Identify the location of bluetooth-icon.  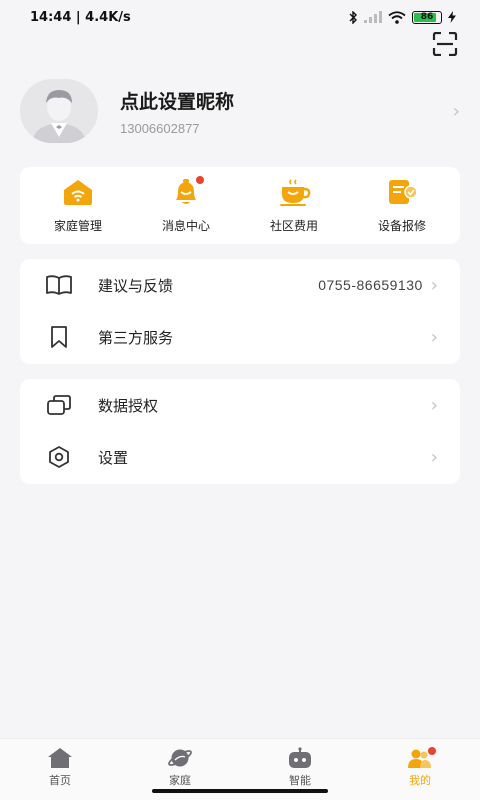
(353, 17).